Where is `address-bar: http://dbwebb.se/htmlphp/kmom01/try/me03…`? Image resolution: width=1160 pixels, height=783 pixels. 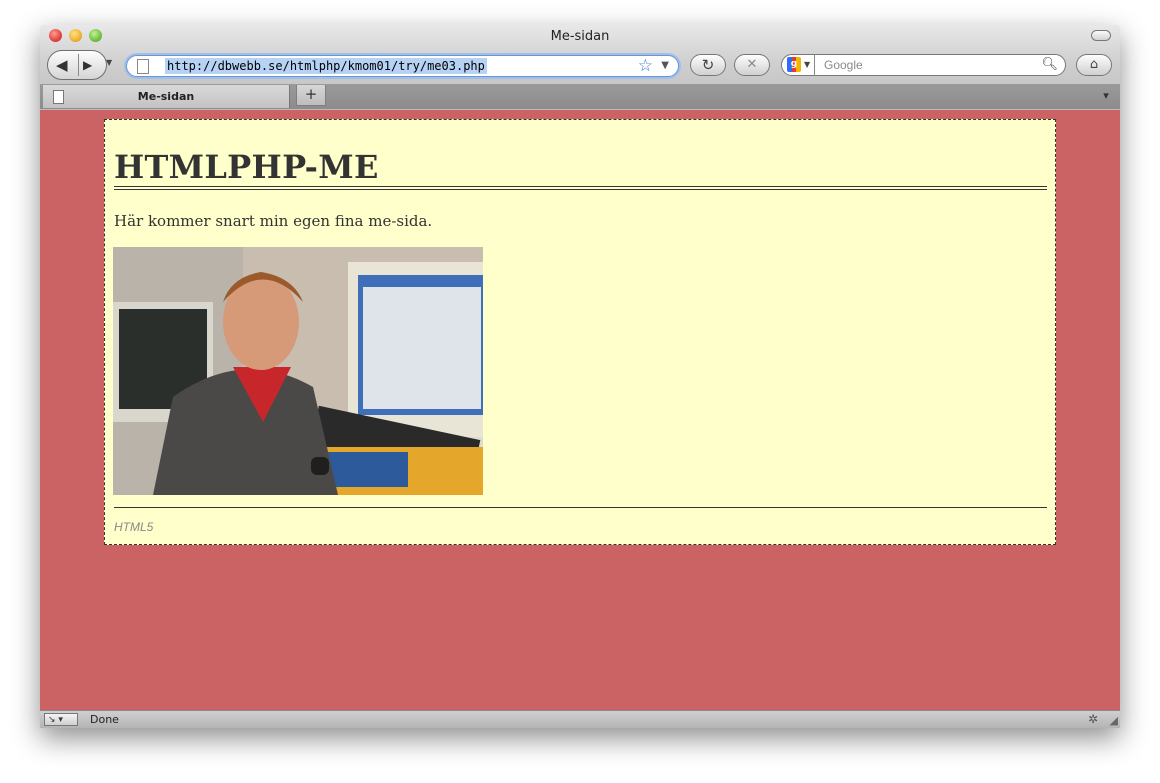 address-bar: http://dbwebb.se/htmlphp/kmom01/try/me03… is located at coordinates (402, 66).